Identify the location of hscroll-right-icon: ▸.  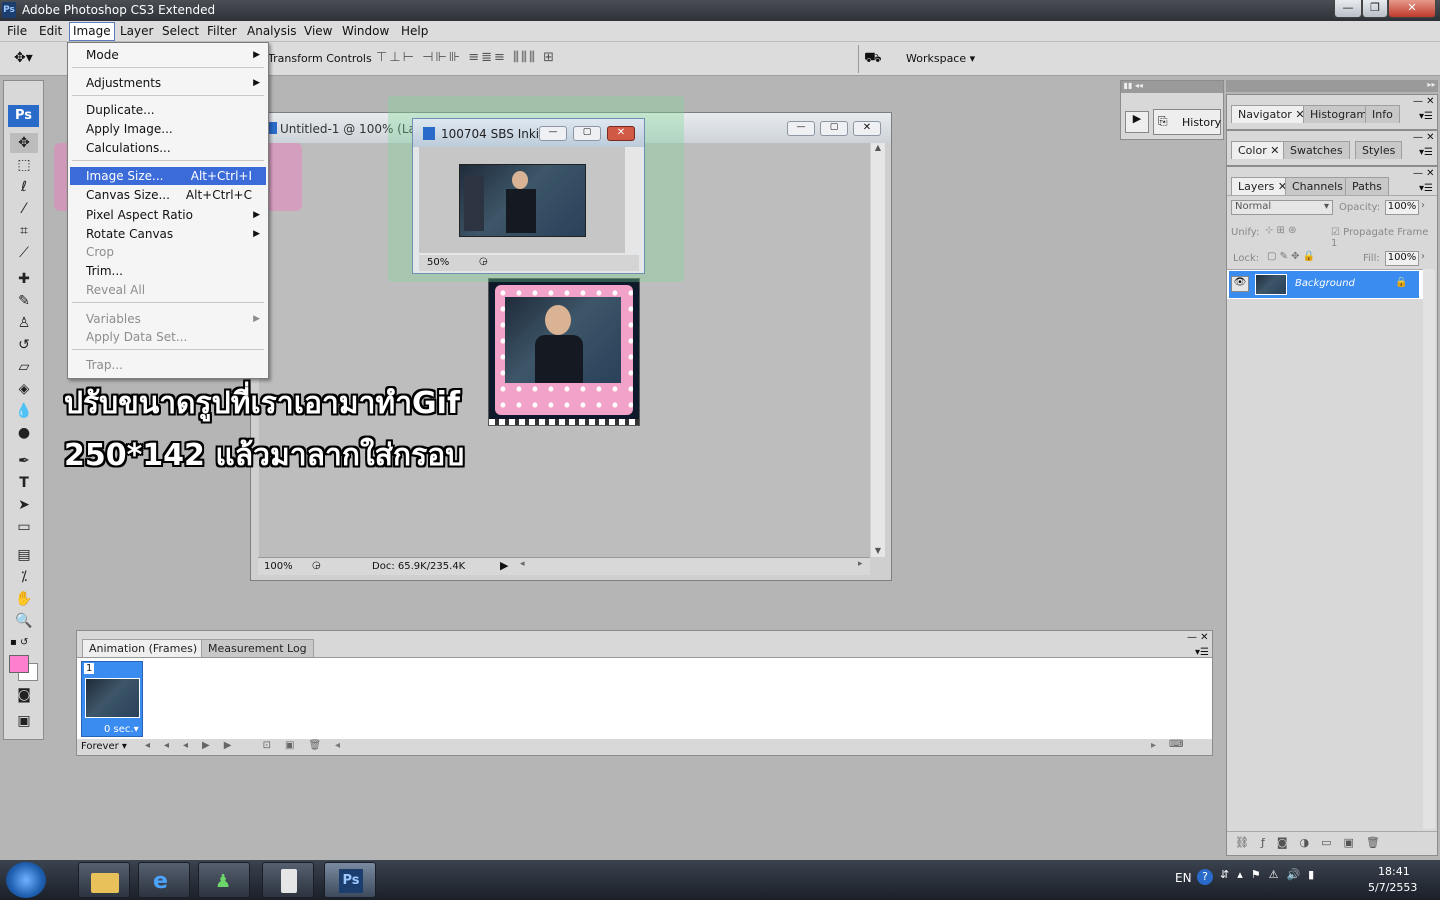
(860, 564).